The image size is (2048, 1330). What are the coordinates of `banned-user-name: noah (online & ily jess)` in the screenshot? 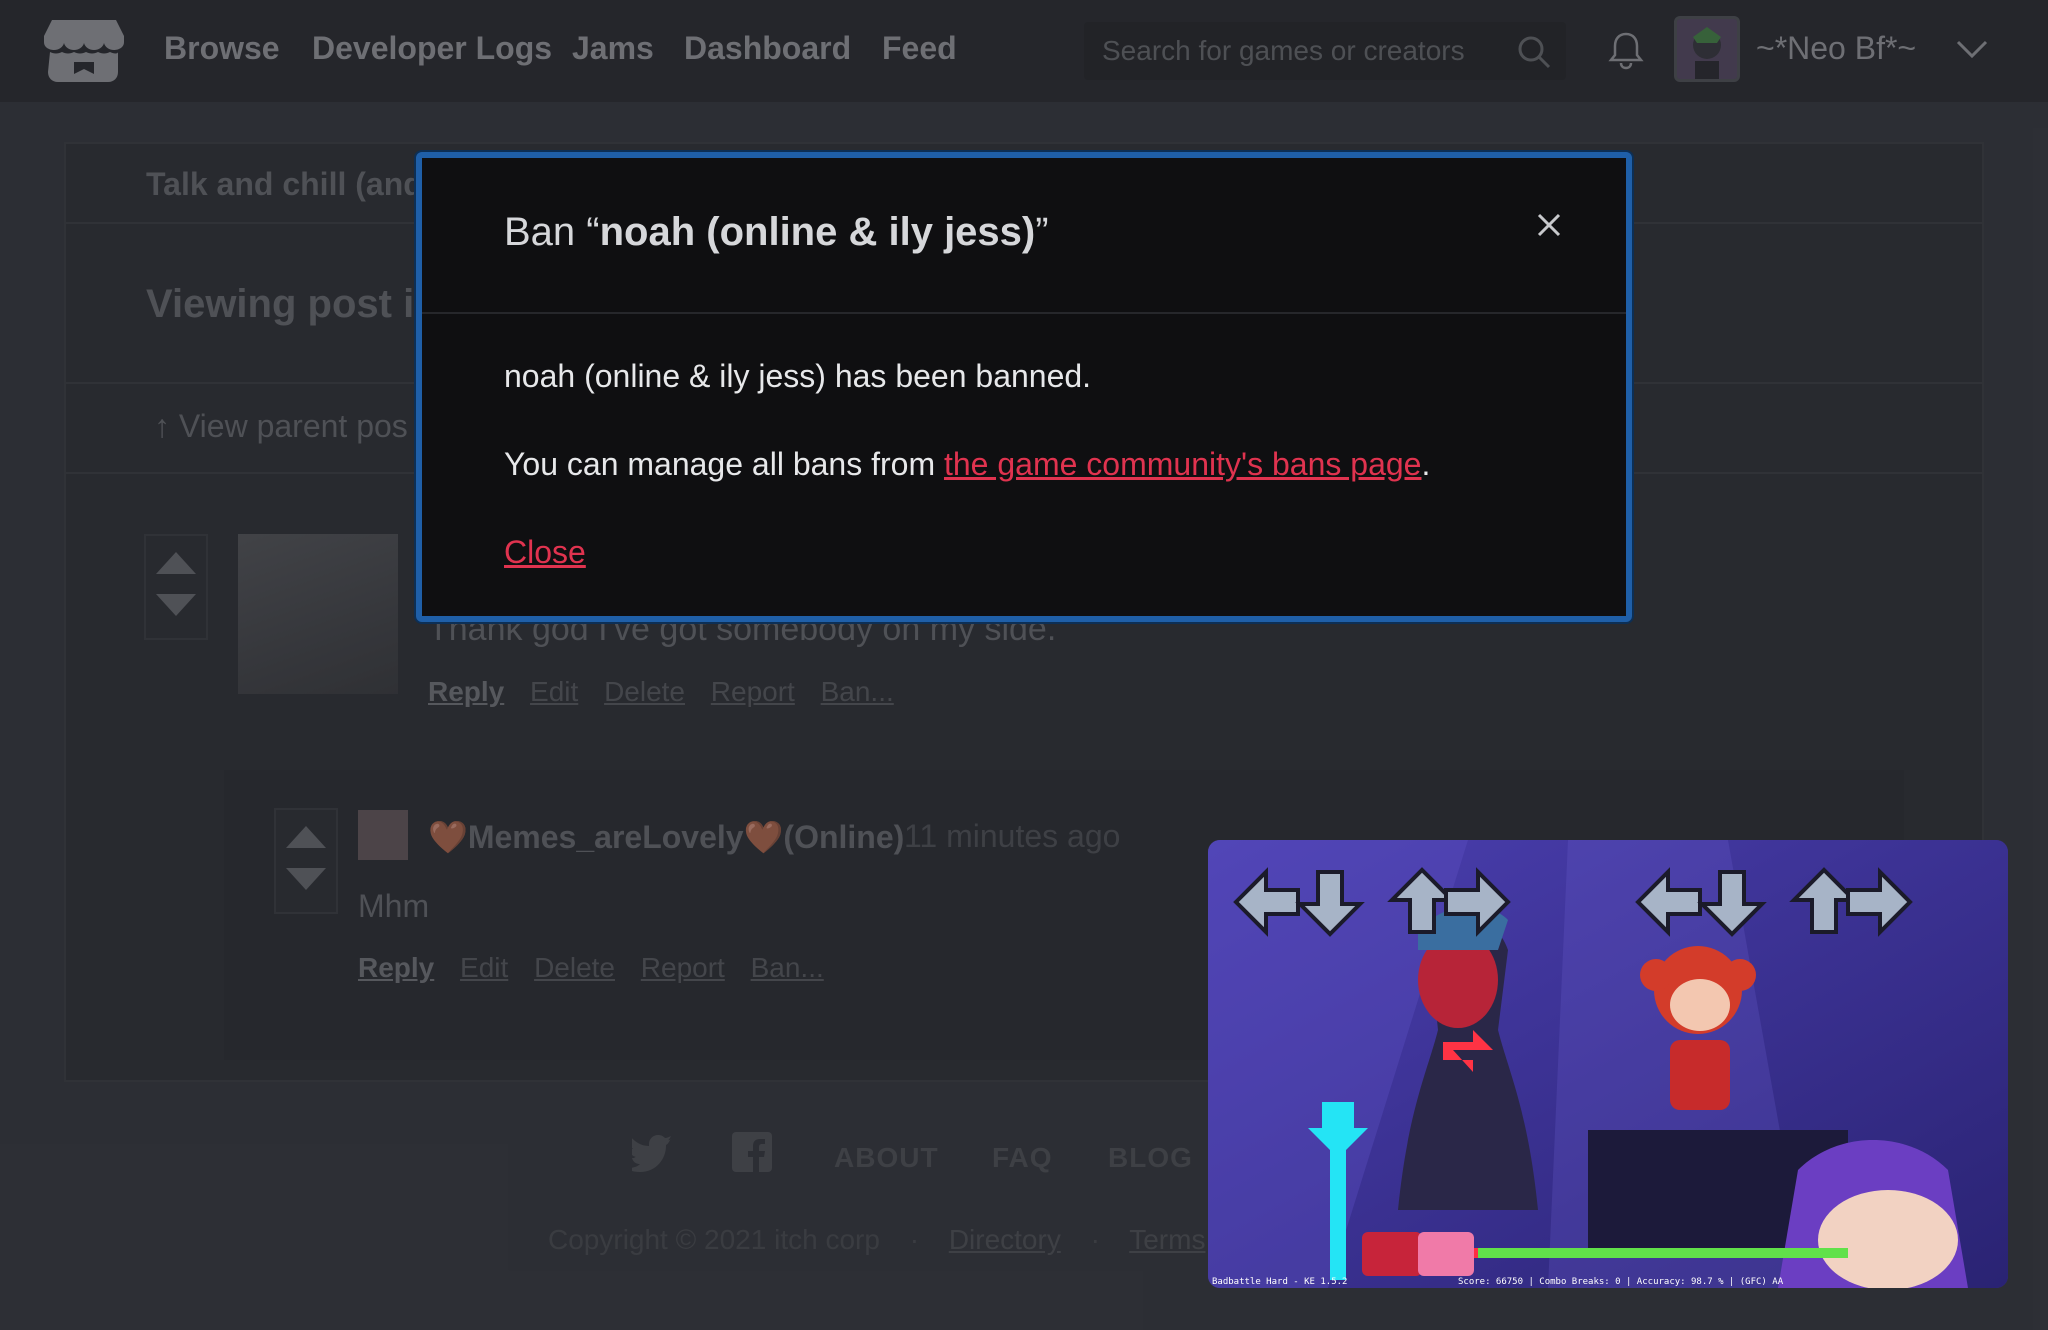 It's located at (817, 232).